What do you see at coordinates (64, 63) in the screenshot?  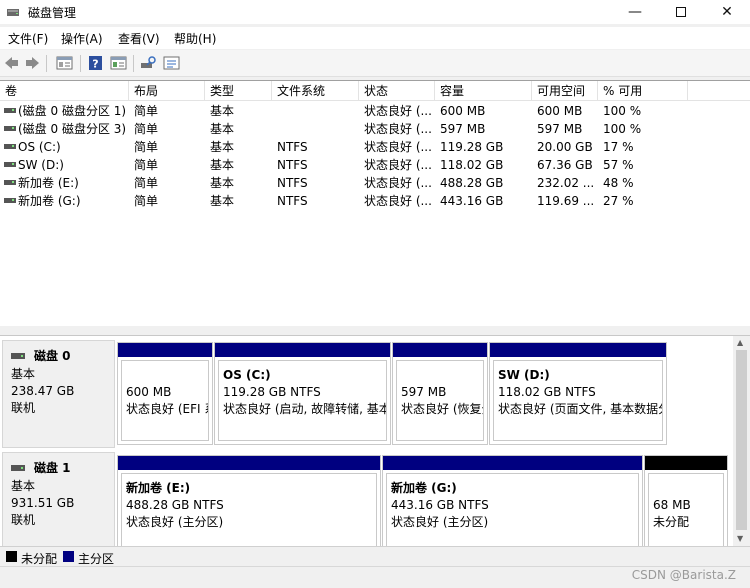 I see `properties-icon` at bounding box center [64, 63].